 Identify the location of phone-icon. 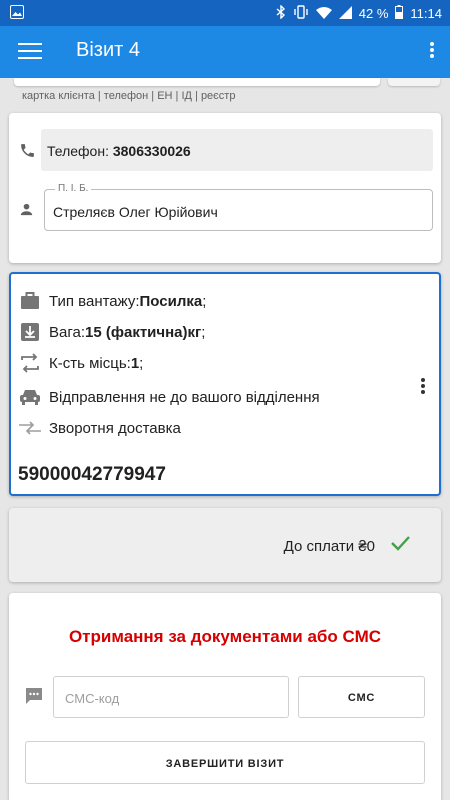
(27, 153).